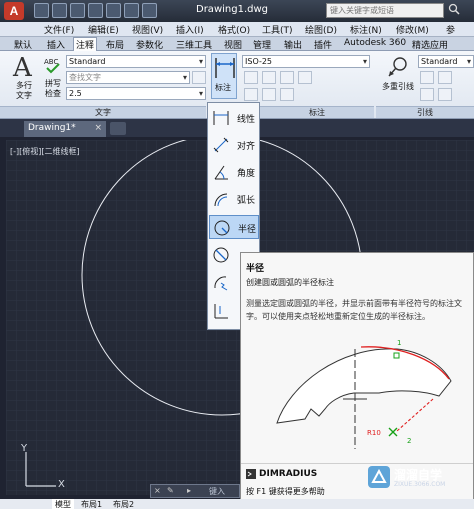  Describe the element at coordinates (412, 29) in the screenshot. I see `menu-modify: 修改(M)` at that location.